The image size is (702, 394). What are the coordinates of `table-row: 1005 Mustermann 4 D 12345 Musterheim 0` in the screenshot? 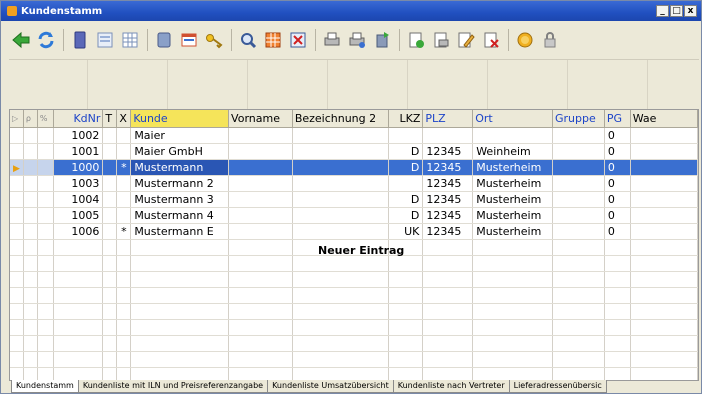 It's located at (354, 215).